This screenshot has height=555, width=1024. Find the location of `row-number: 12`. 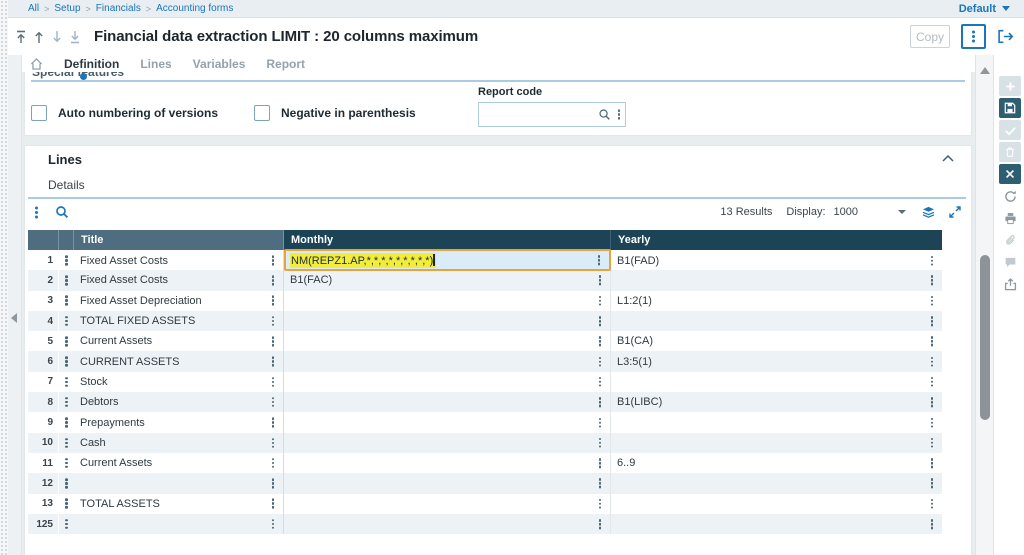

row-number: 12 is located at coordinates (43, 483).